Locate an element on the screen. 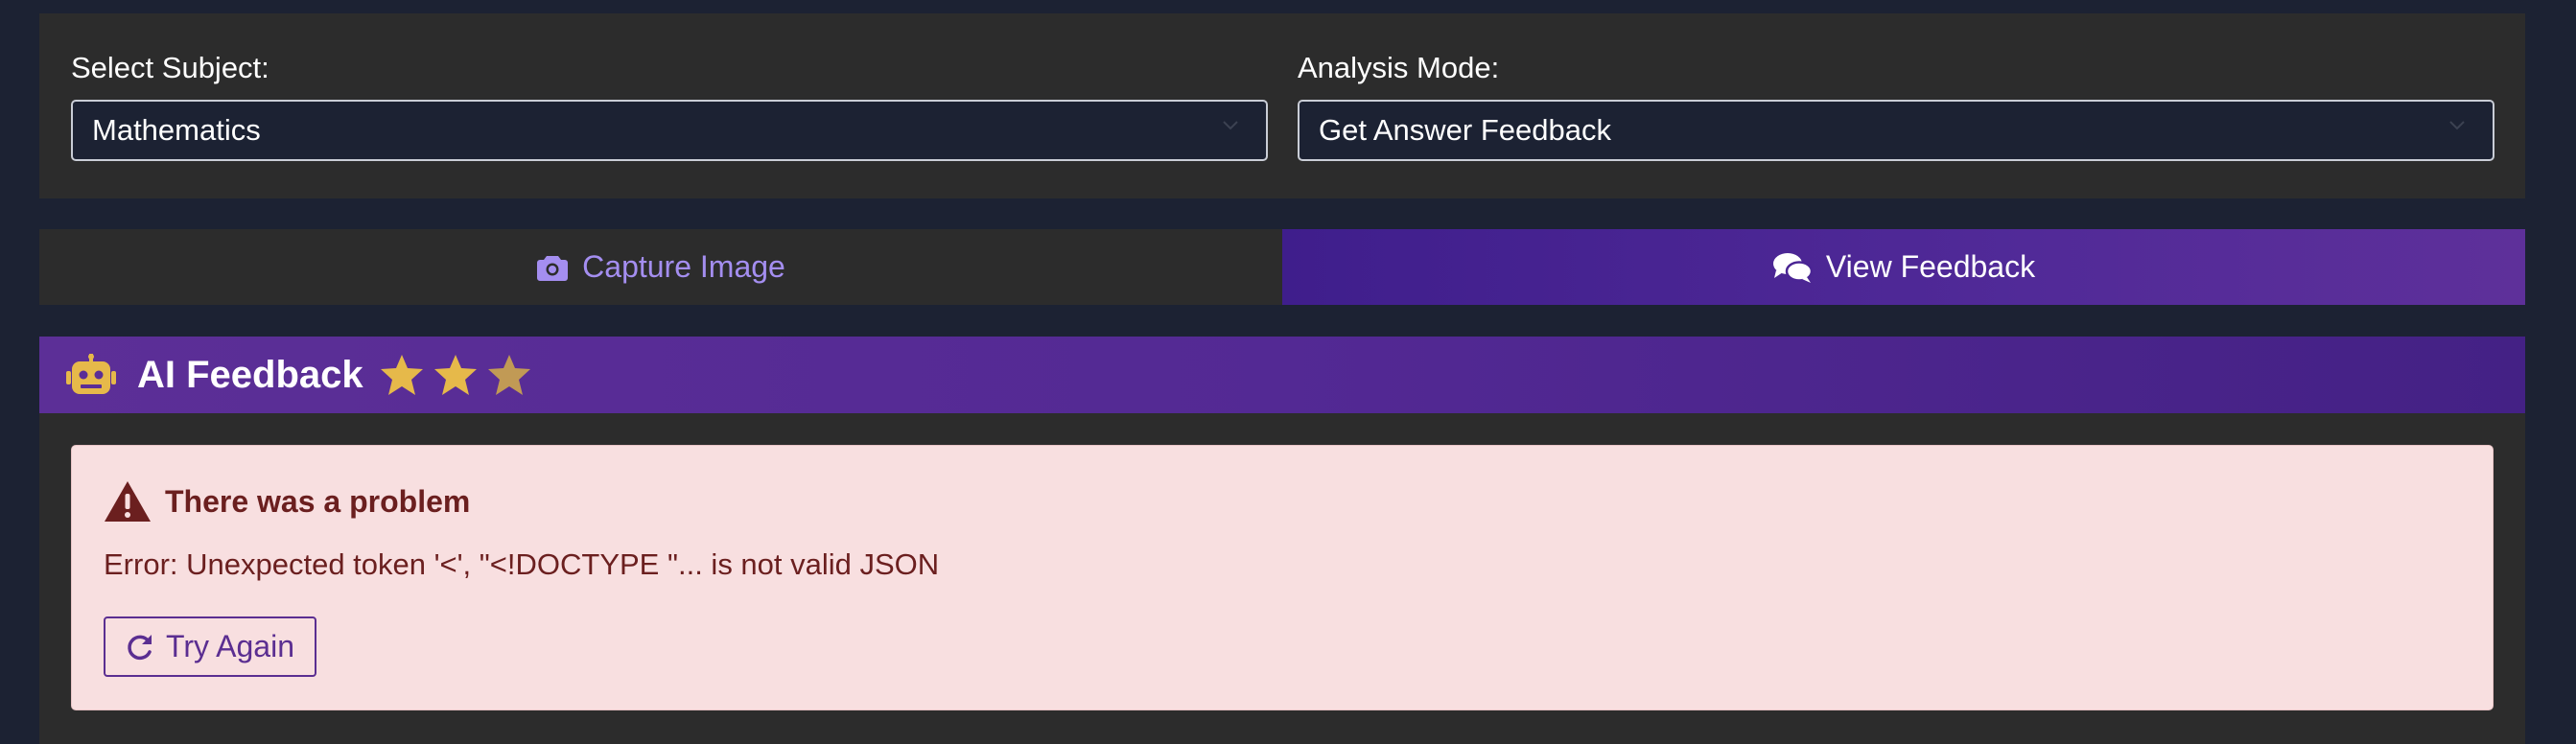 Image resolution: width=2576 pixels, height=744 pixels. warning-triangle-icon is located at coordinates (128, 501).